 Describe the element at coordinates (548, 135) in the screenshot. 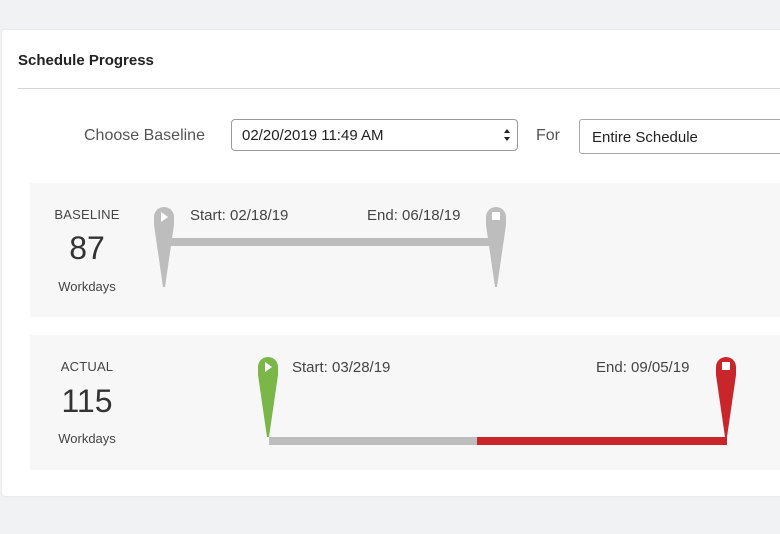

I see `for-label: For` at that location.